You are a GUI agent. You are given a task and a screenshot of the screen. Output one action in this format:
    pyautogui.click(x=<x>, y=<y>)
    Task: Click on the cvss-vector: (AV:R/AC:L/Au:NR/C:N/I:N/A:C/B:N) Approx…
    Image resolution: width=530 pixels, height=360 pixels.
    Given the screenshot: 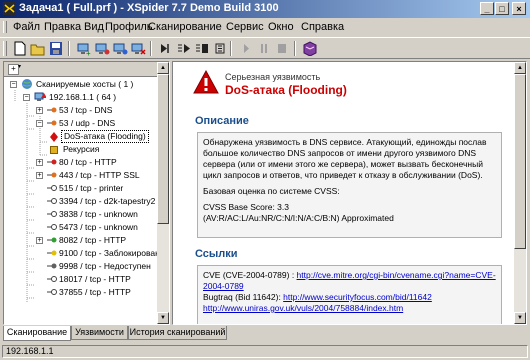 What is the action you would take?
    pyautogui.click(x=298, y=218)
    